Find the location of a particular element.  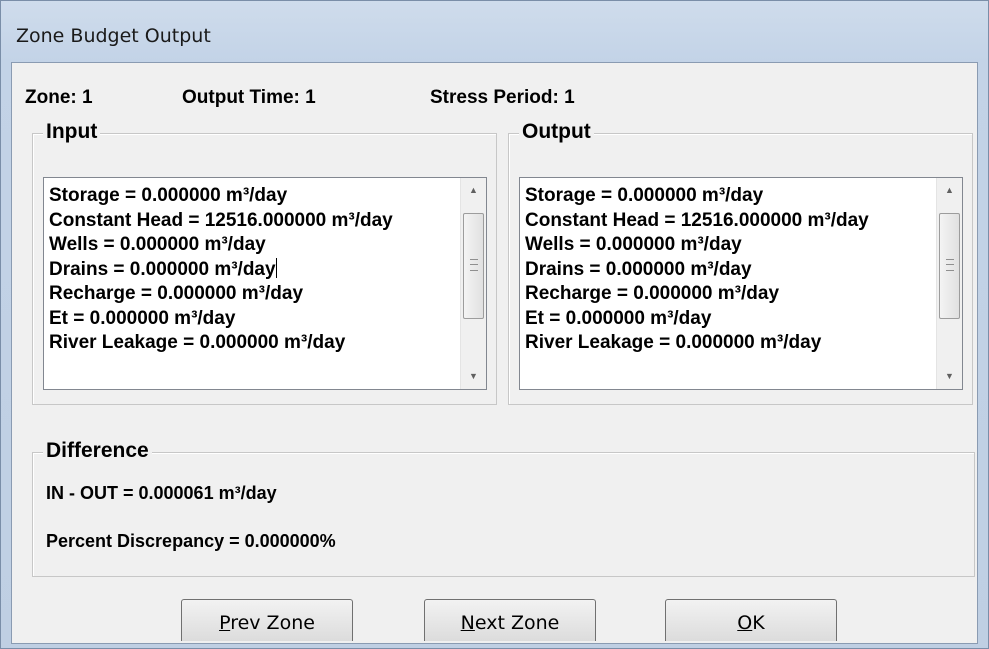

input-group-label: Input is located at coordinates (72, 132).